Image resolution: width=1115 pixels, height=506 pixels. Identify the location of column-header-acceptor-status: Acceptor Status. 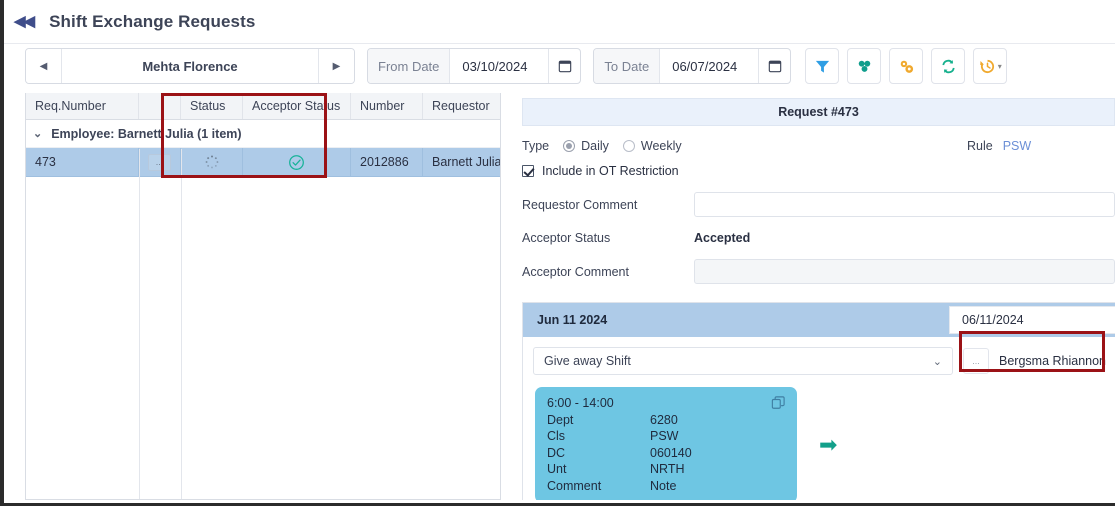
(297, 106).